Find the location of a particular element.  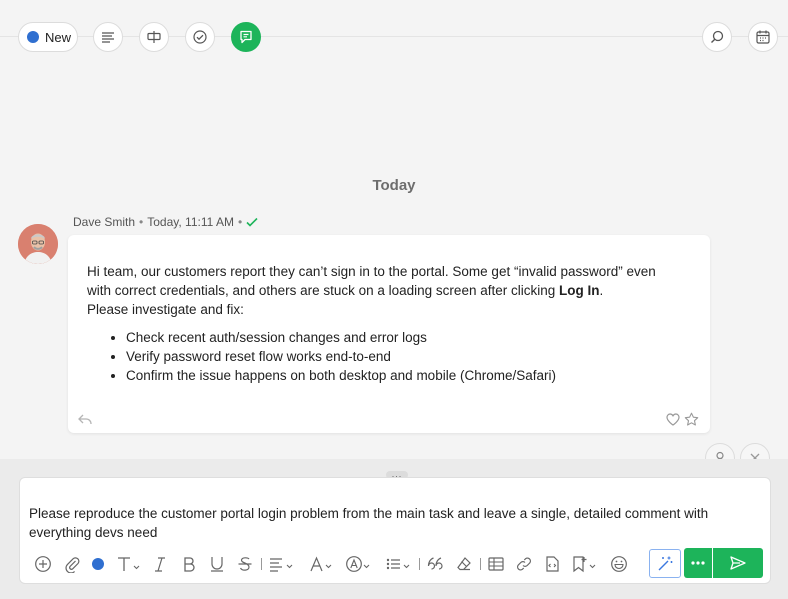

bold-icon is located at coordinates (189, 564).